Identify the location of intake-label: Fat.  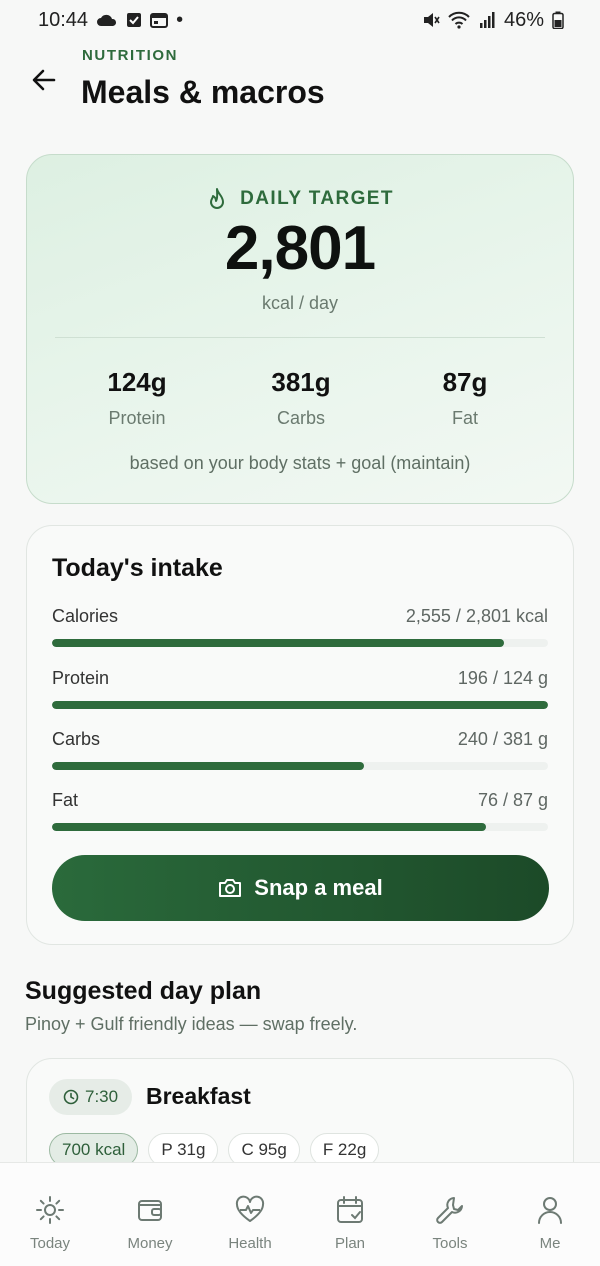
(65, 800).